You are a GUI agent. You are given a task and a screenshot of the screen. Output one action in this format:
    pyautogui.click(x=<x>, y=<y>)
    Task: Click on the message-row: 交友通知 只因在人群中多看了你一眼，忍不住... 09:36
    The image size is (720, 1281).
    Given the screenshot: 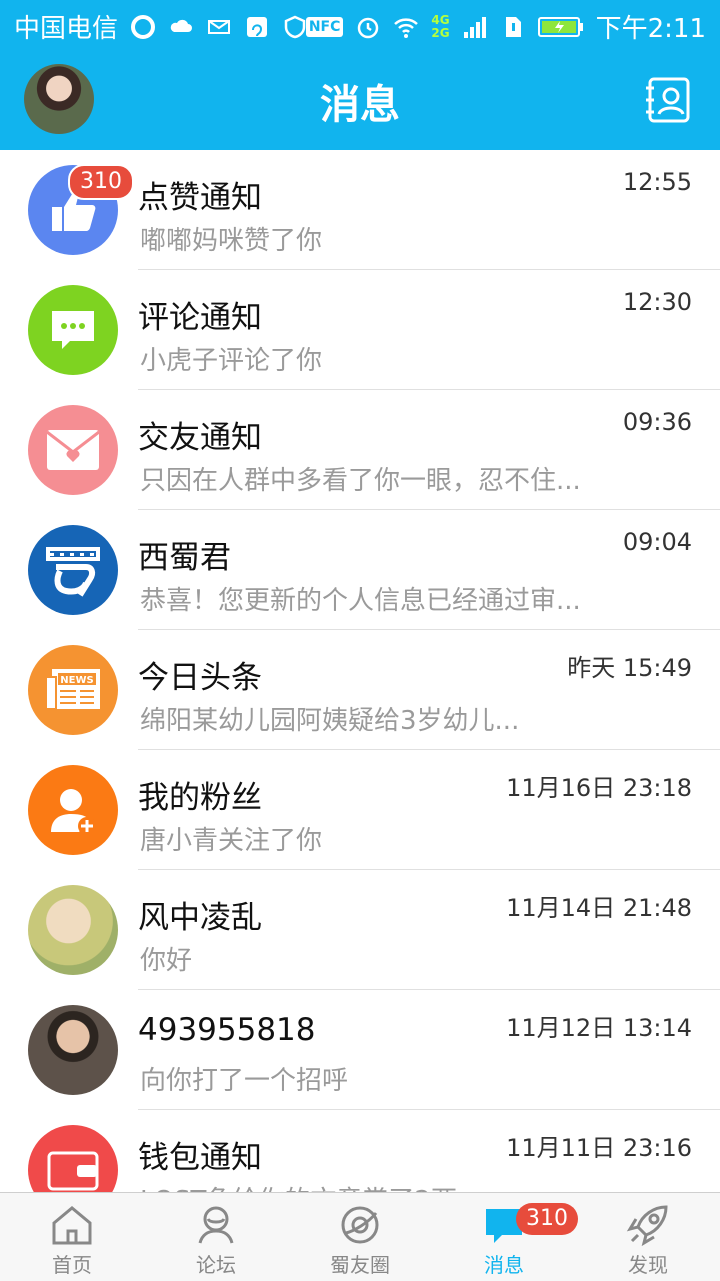 What is the action you would take?
    pyautogui.click(x=360, y=450)
    